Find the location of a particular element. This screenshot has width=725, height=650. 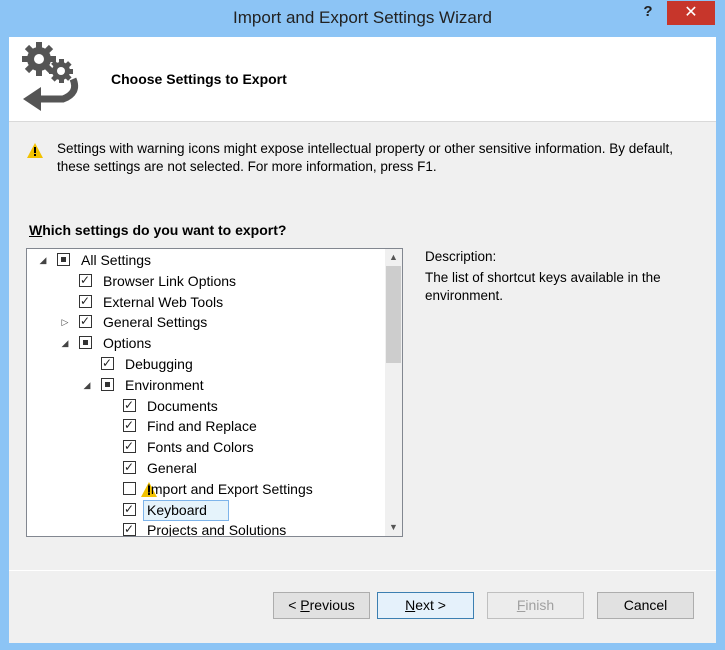

tree-item-label: Documents is located at coordinates (182, 405).